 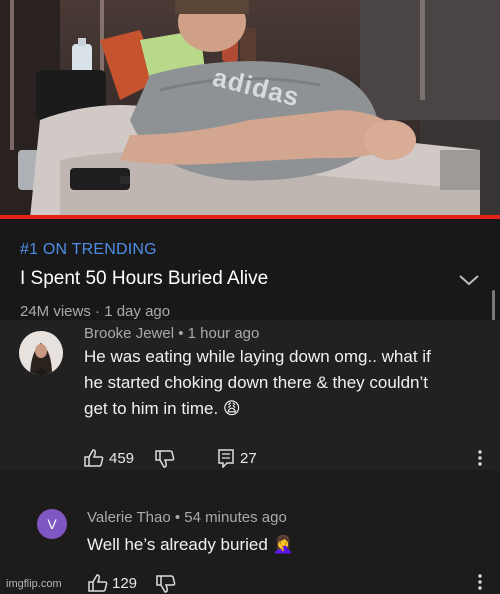 What do you see at coordinates (129, 333) in the screenshot?
I see `comment-author: Brooke Jewel` at bounding box center [129, 333].